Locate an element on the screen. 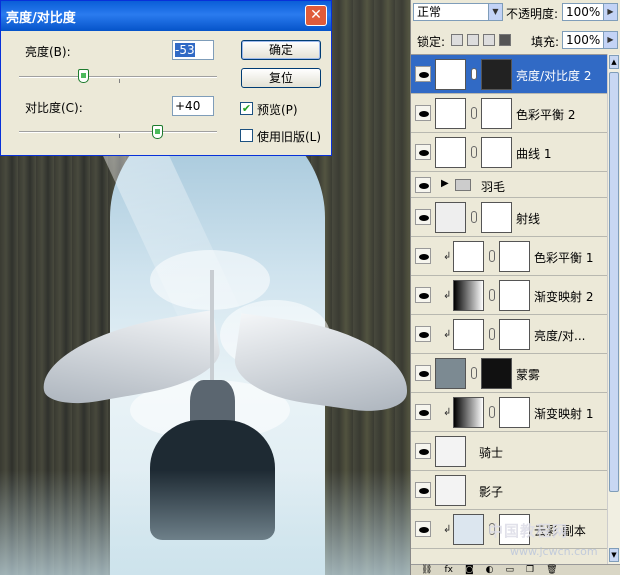 The image size is (620, 575). layer-row: 射线 is located at coordinates (509, 217).